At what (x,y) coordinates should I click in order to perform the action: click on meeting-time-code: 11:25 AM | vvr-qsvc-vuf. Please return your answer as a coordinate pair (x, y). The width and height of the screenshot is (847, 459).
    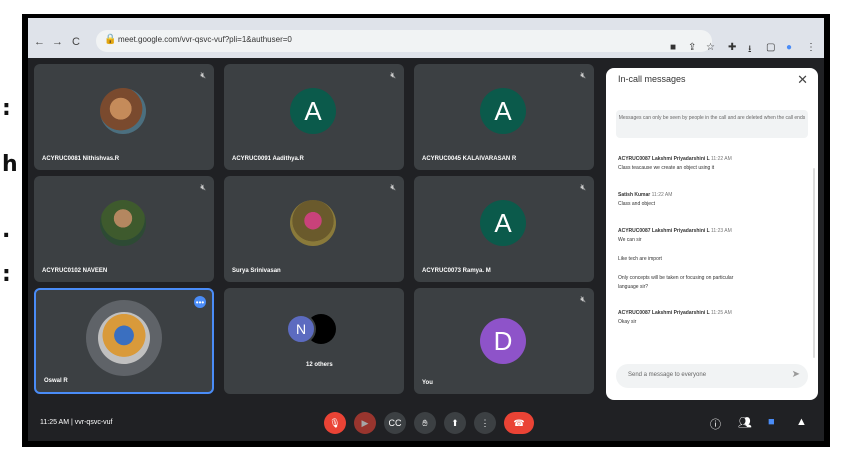
    Looking at the image, I should click on (76, 422).